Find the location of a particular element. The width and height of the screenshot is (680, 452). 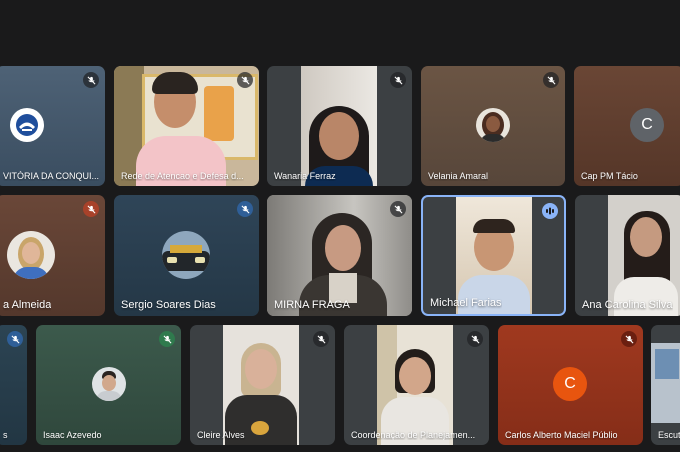

participant-tile-almeida: a Almeida is located at coordinates (52, 255).